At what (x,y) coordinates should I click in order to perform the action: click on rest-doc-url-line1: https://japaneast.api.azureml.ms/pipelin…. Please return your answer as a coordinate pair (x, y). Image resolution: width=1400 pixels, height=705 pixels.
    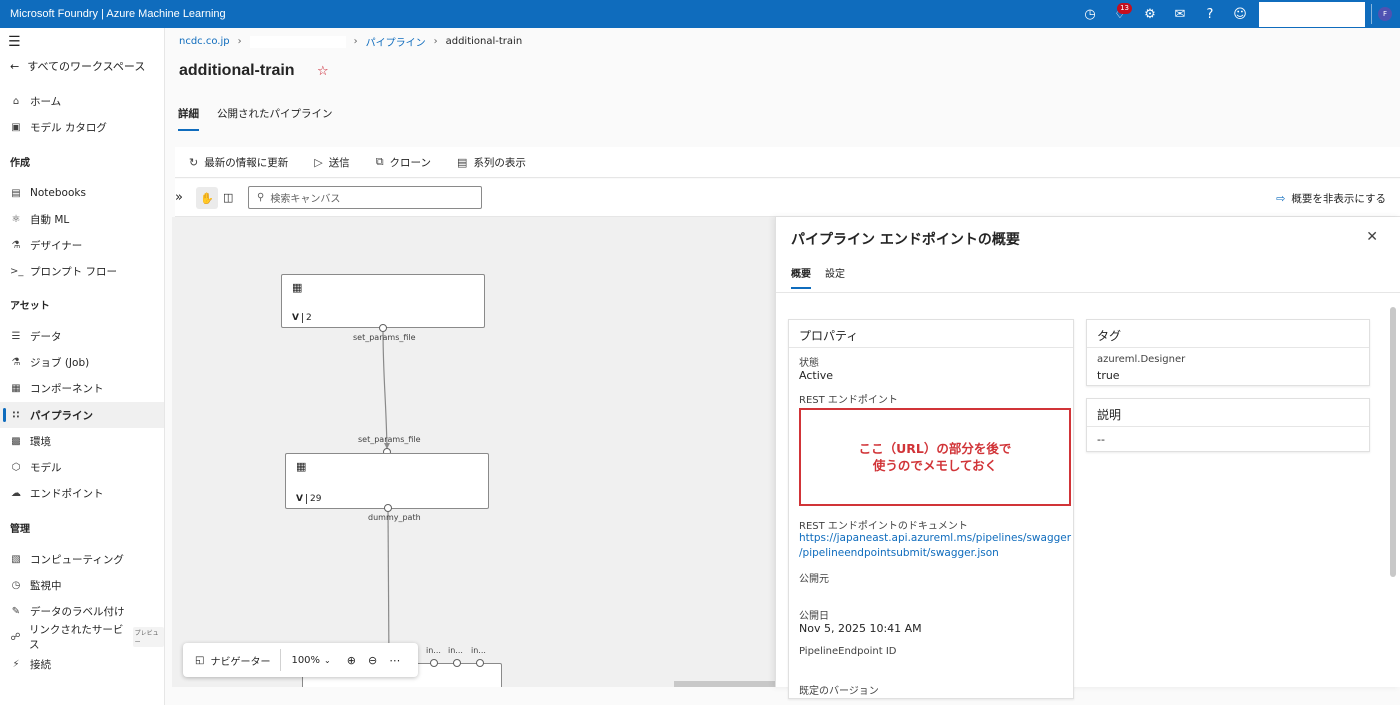
    Looking at the image, I should click on (935, 538).